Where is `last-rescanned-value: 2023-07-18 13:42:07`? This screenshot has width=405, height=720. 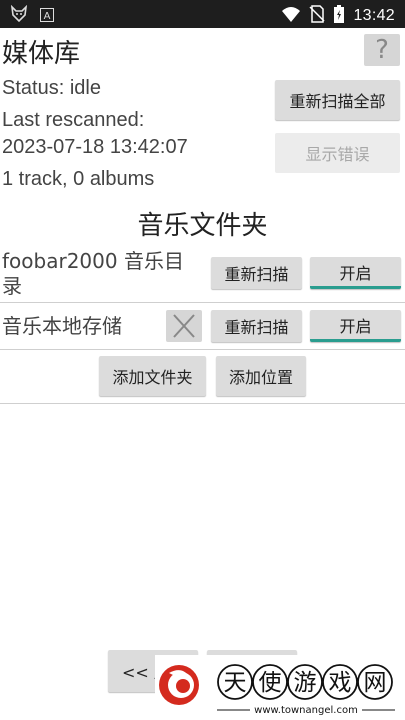 last-rescanned-value: 2023-07-18 13:42:07 is located at coordinates (95, 147).